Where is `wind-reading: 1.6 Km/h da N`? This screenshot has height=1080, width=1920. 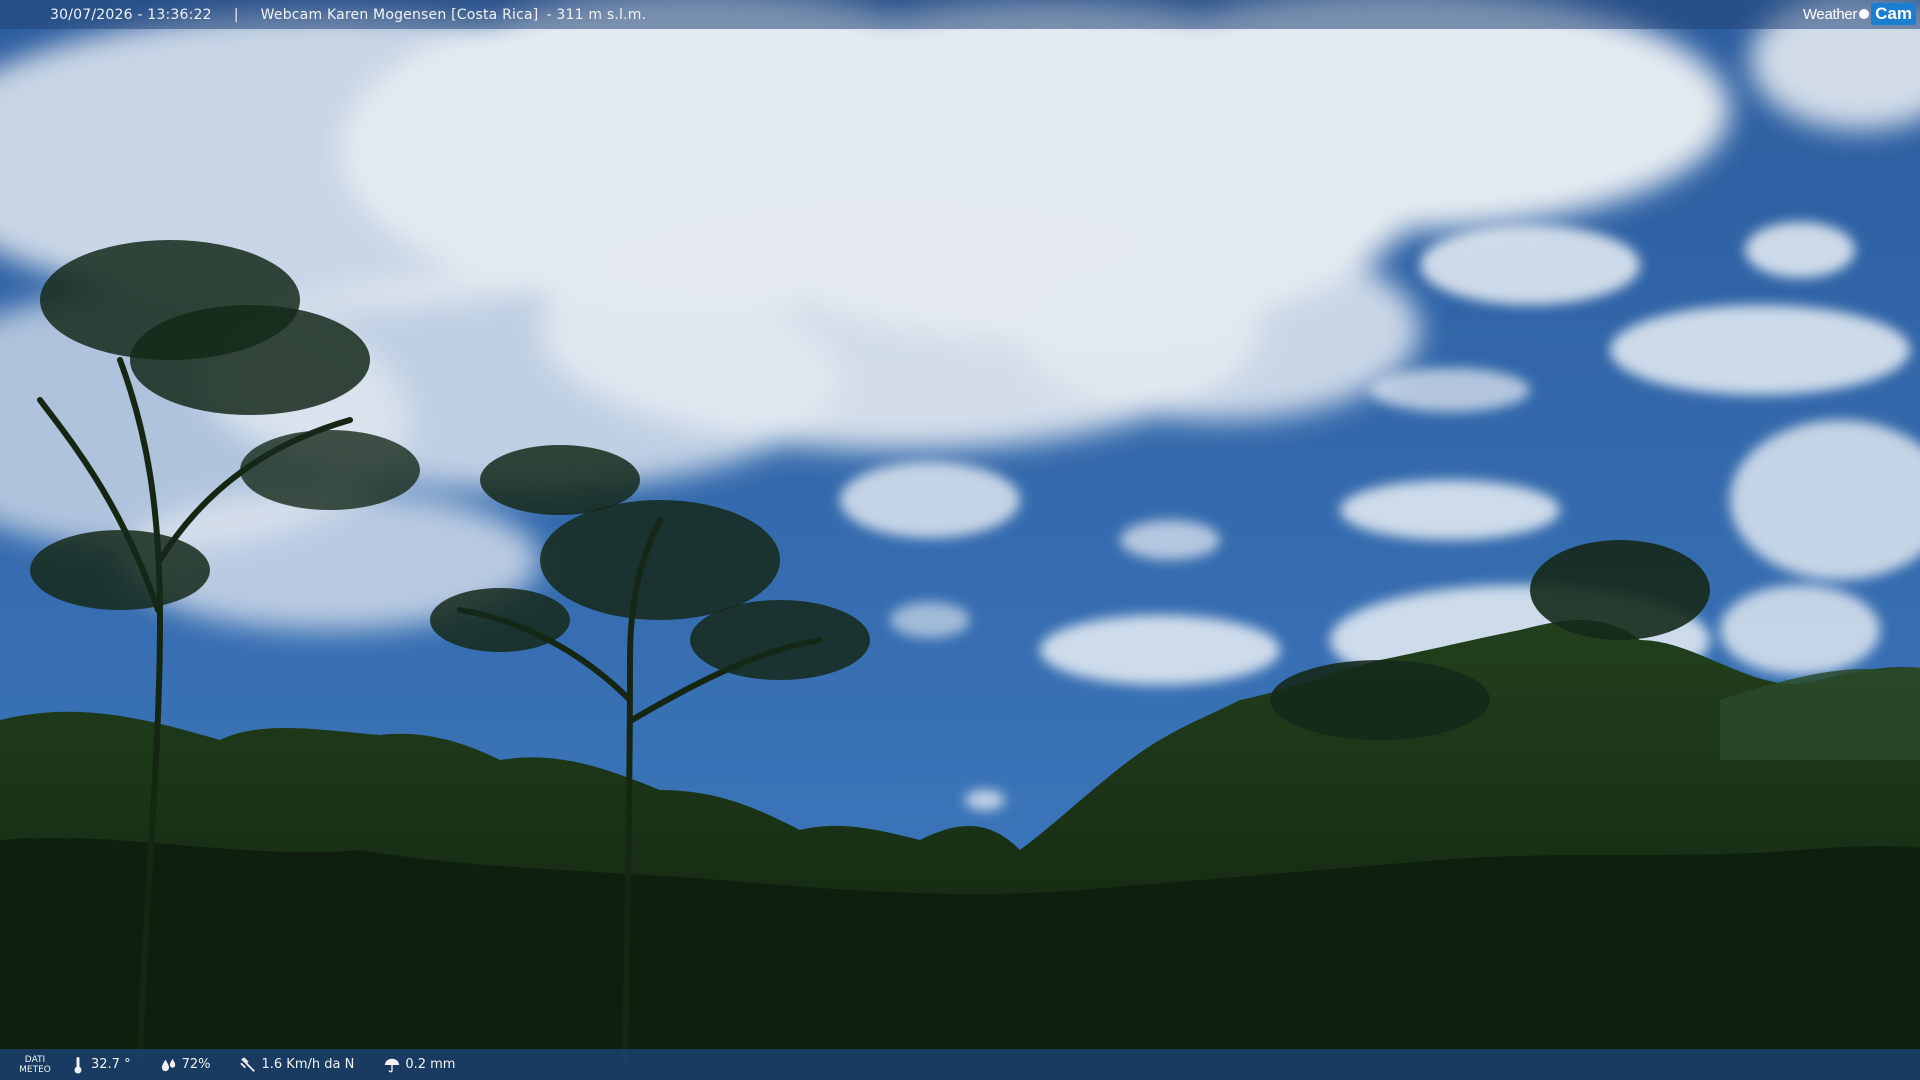 wind-reading: 1.6 Km/h da N is located at coordinates (297, 1065).